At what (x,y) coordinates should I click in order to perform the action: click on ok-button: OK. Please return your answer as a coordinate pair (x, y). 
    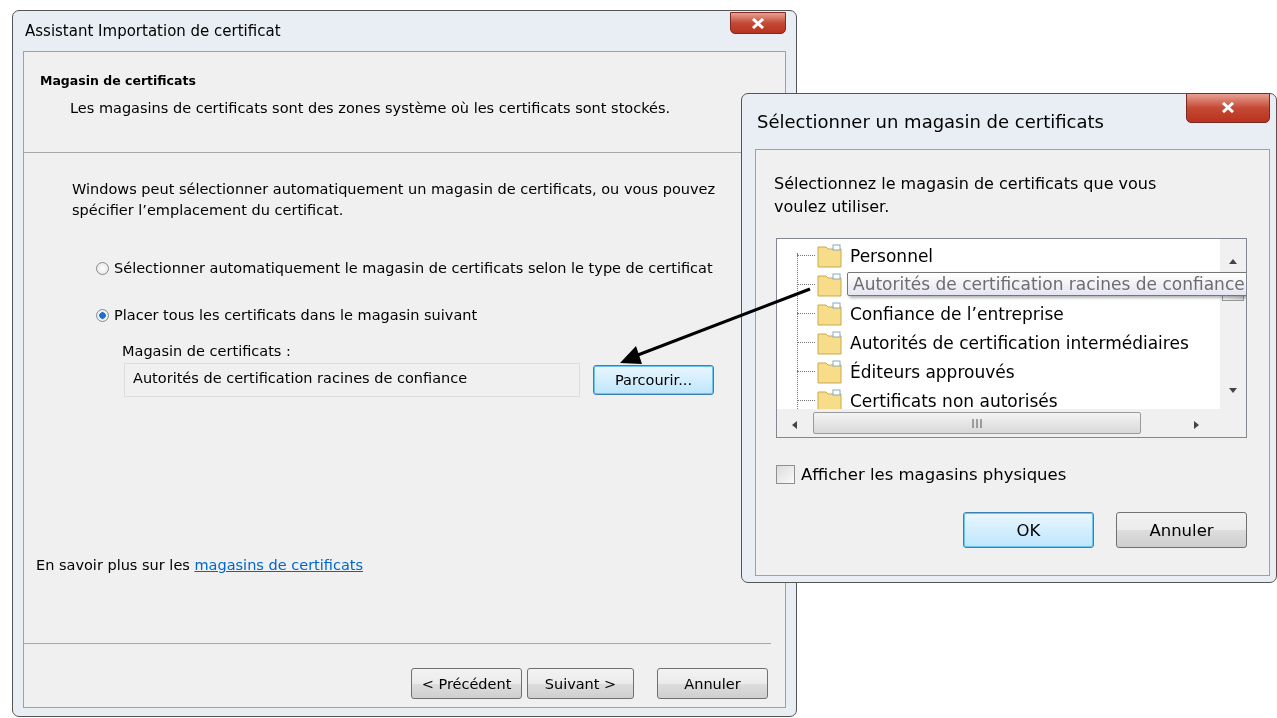
    Looking at the image, I should click on (1028, 530).